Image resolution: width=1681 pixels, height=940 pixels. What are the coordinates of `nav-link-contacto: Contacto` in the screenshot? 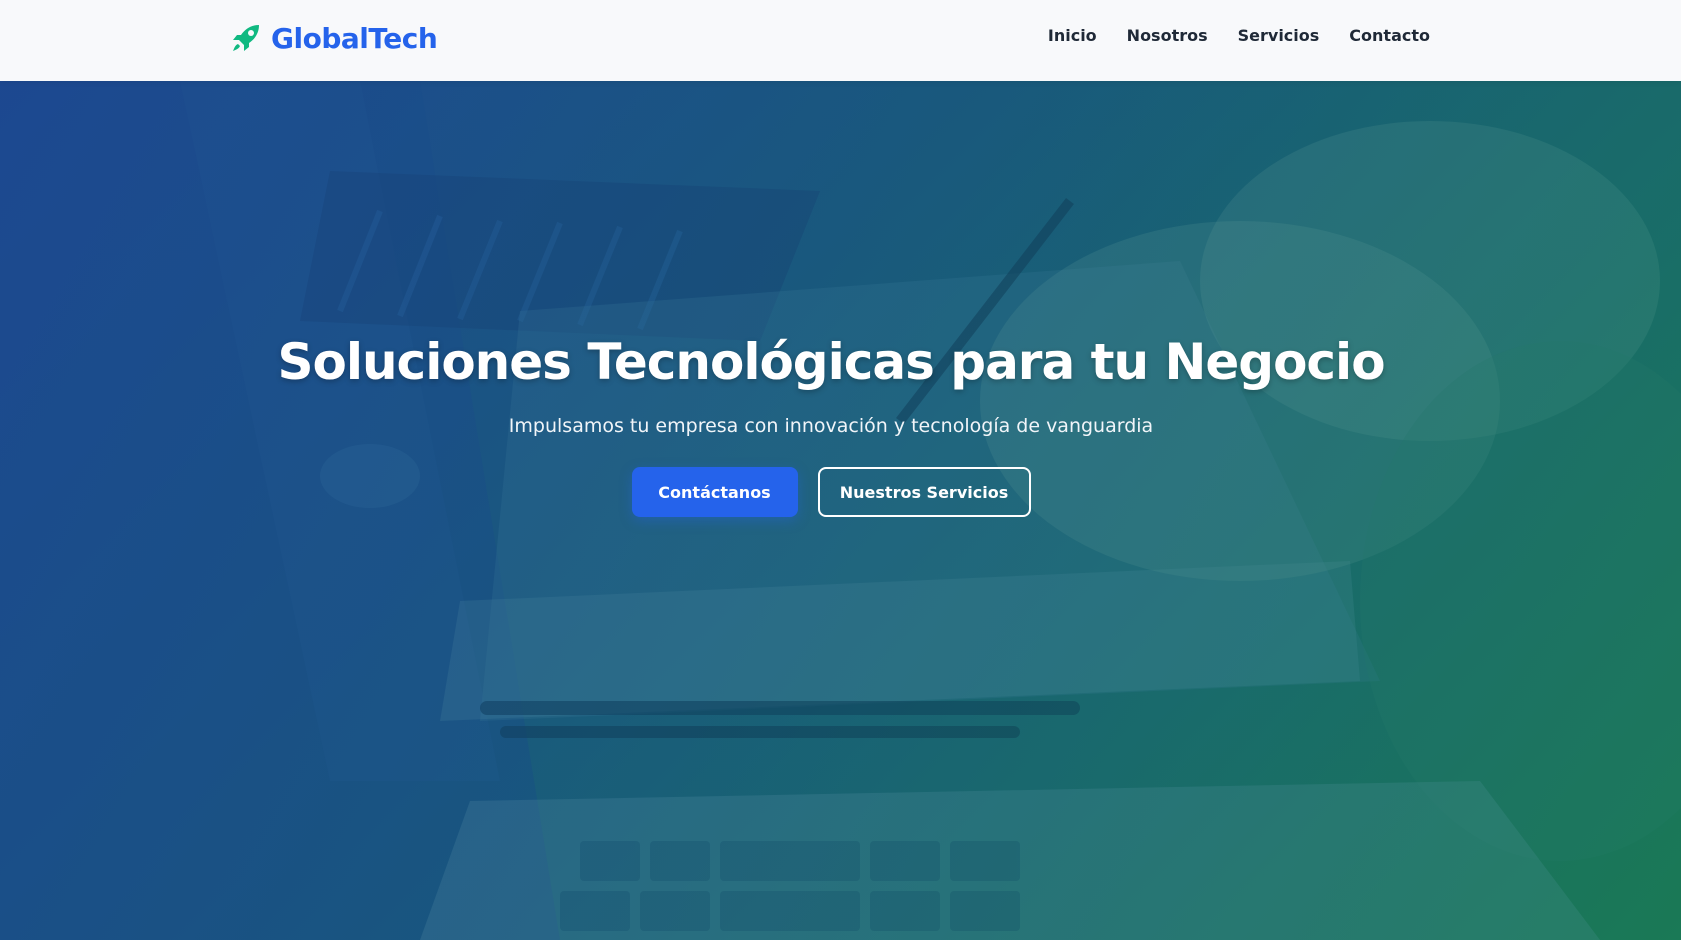 It's located at (1389, 35).